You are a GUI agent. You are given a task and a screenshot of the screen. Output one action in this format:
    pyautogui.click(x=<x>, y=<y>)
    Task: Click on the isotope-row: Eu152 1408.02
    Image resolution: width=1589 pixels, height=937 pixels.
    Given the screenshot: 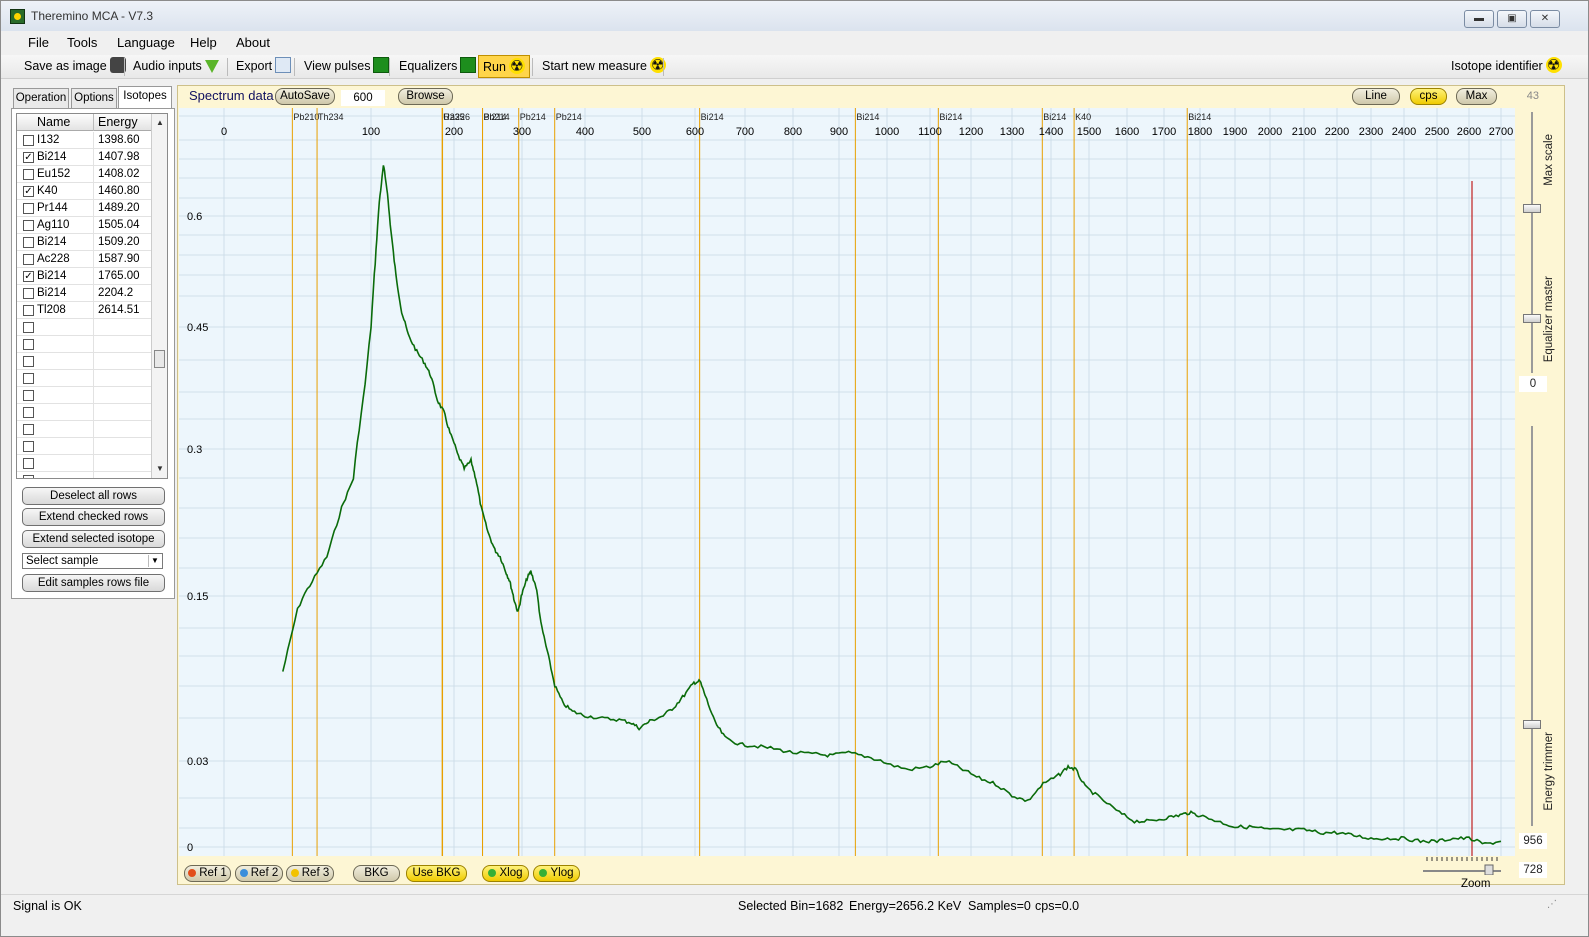 What is the action you would take?
    pyautogui.click(x=84, y=174)
    